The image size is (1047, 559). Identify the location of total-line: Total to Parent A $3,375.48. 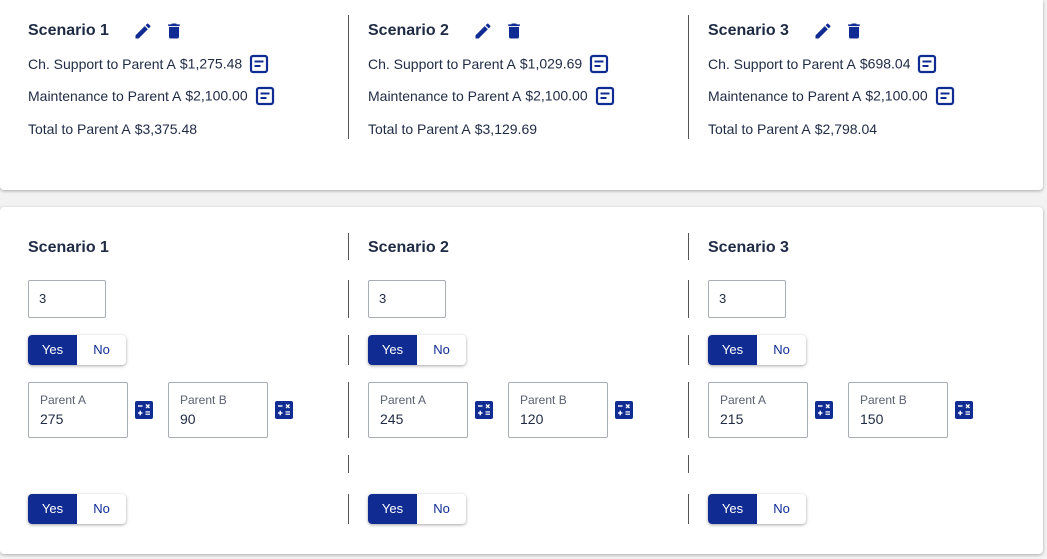
(112, 129).